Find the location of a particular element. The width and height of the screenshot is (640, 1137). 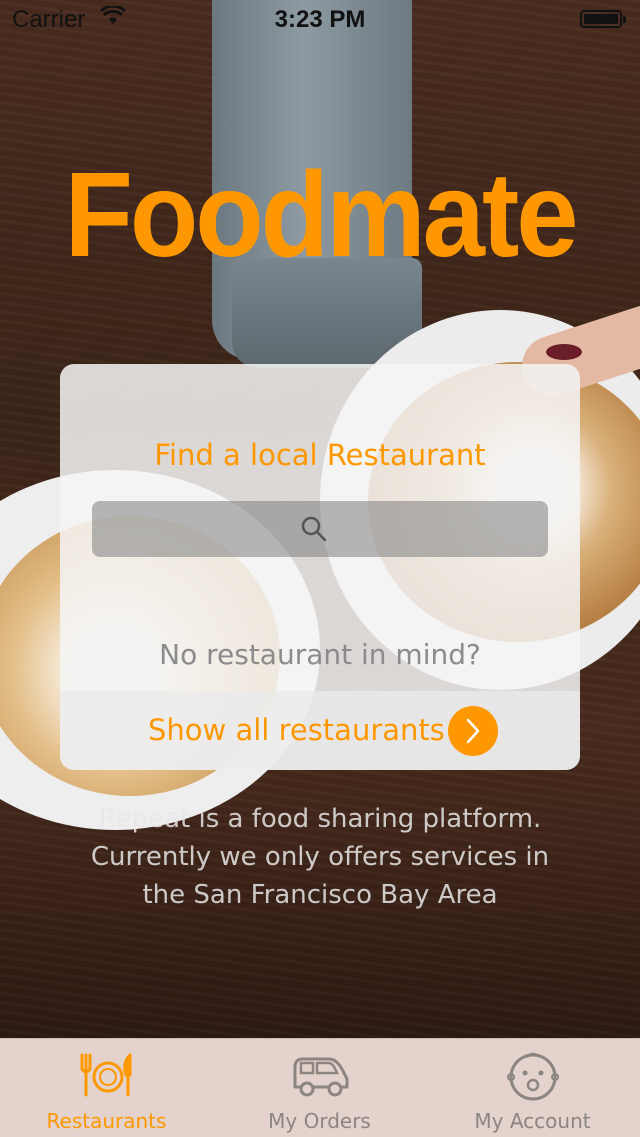

tab-label: My Account is located at coordinates (532, 1121).